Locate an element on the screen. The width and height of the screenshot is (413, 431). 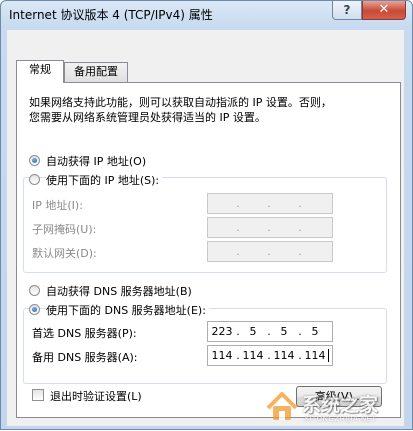
tab-alternate-config-label: 备用配置 is located at coordinates (96, 71).